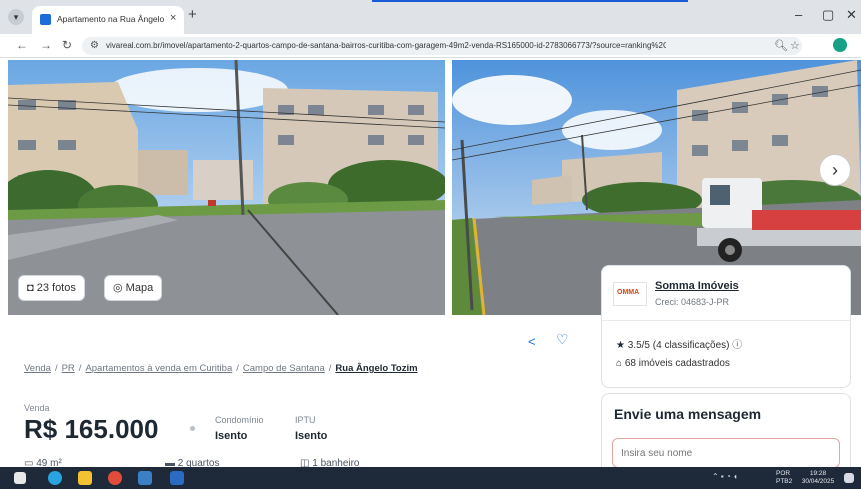  Describe the element at coordinates (158, 368) in the screenshot. I see `breadcrumb-item: Apartamentos à venda em Curitiba` at that location.